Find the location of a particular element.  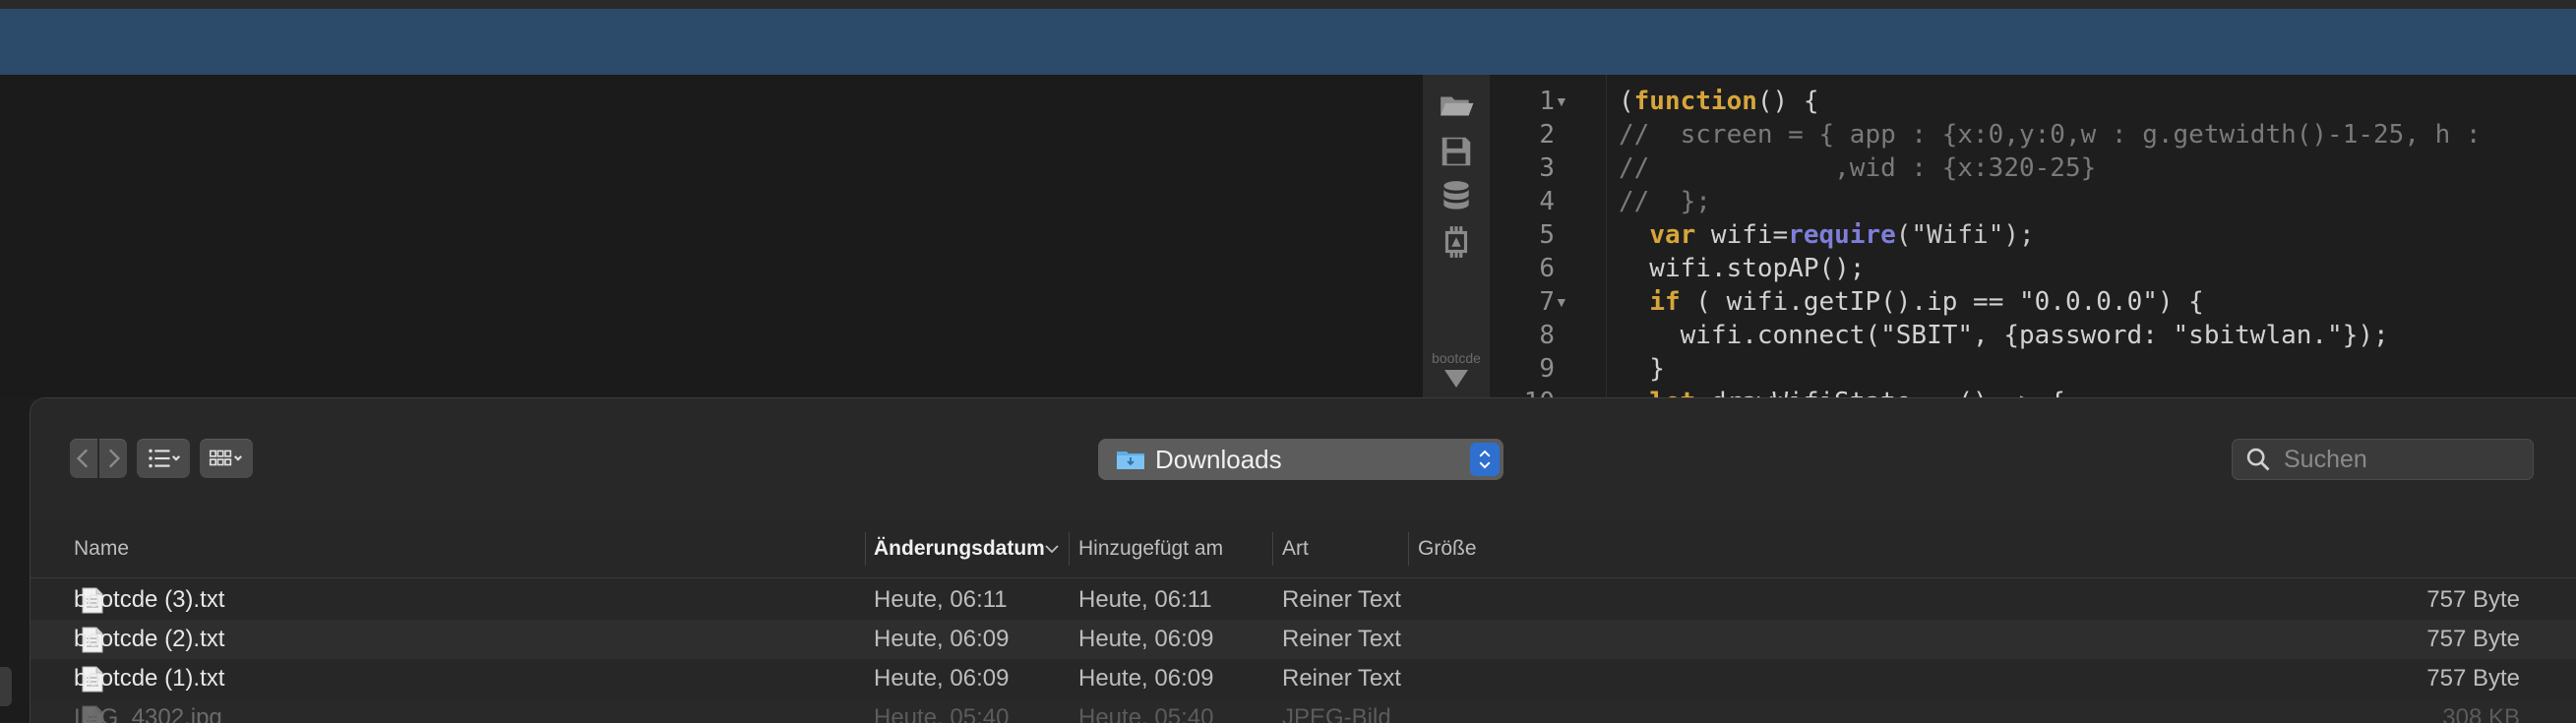

line-number: 9 is located at coordinates (1547, 369).